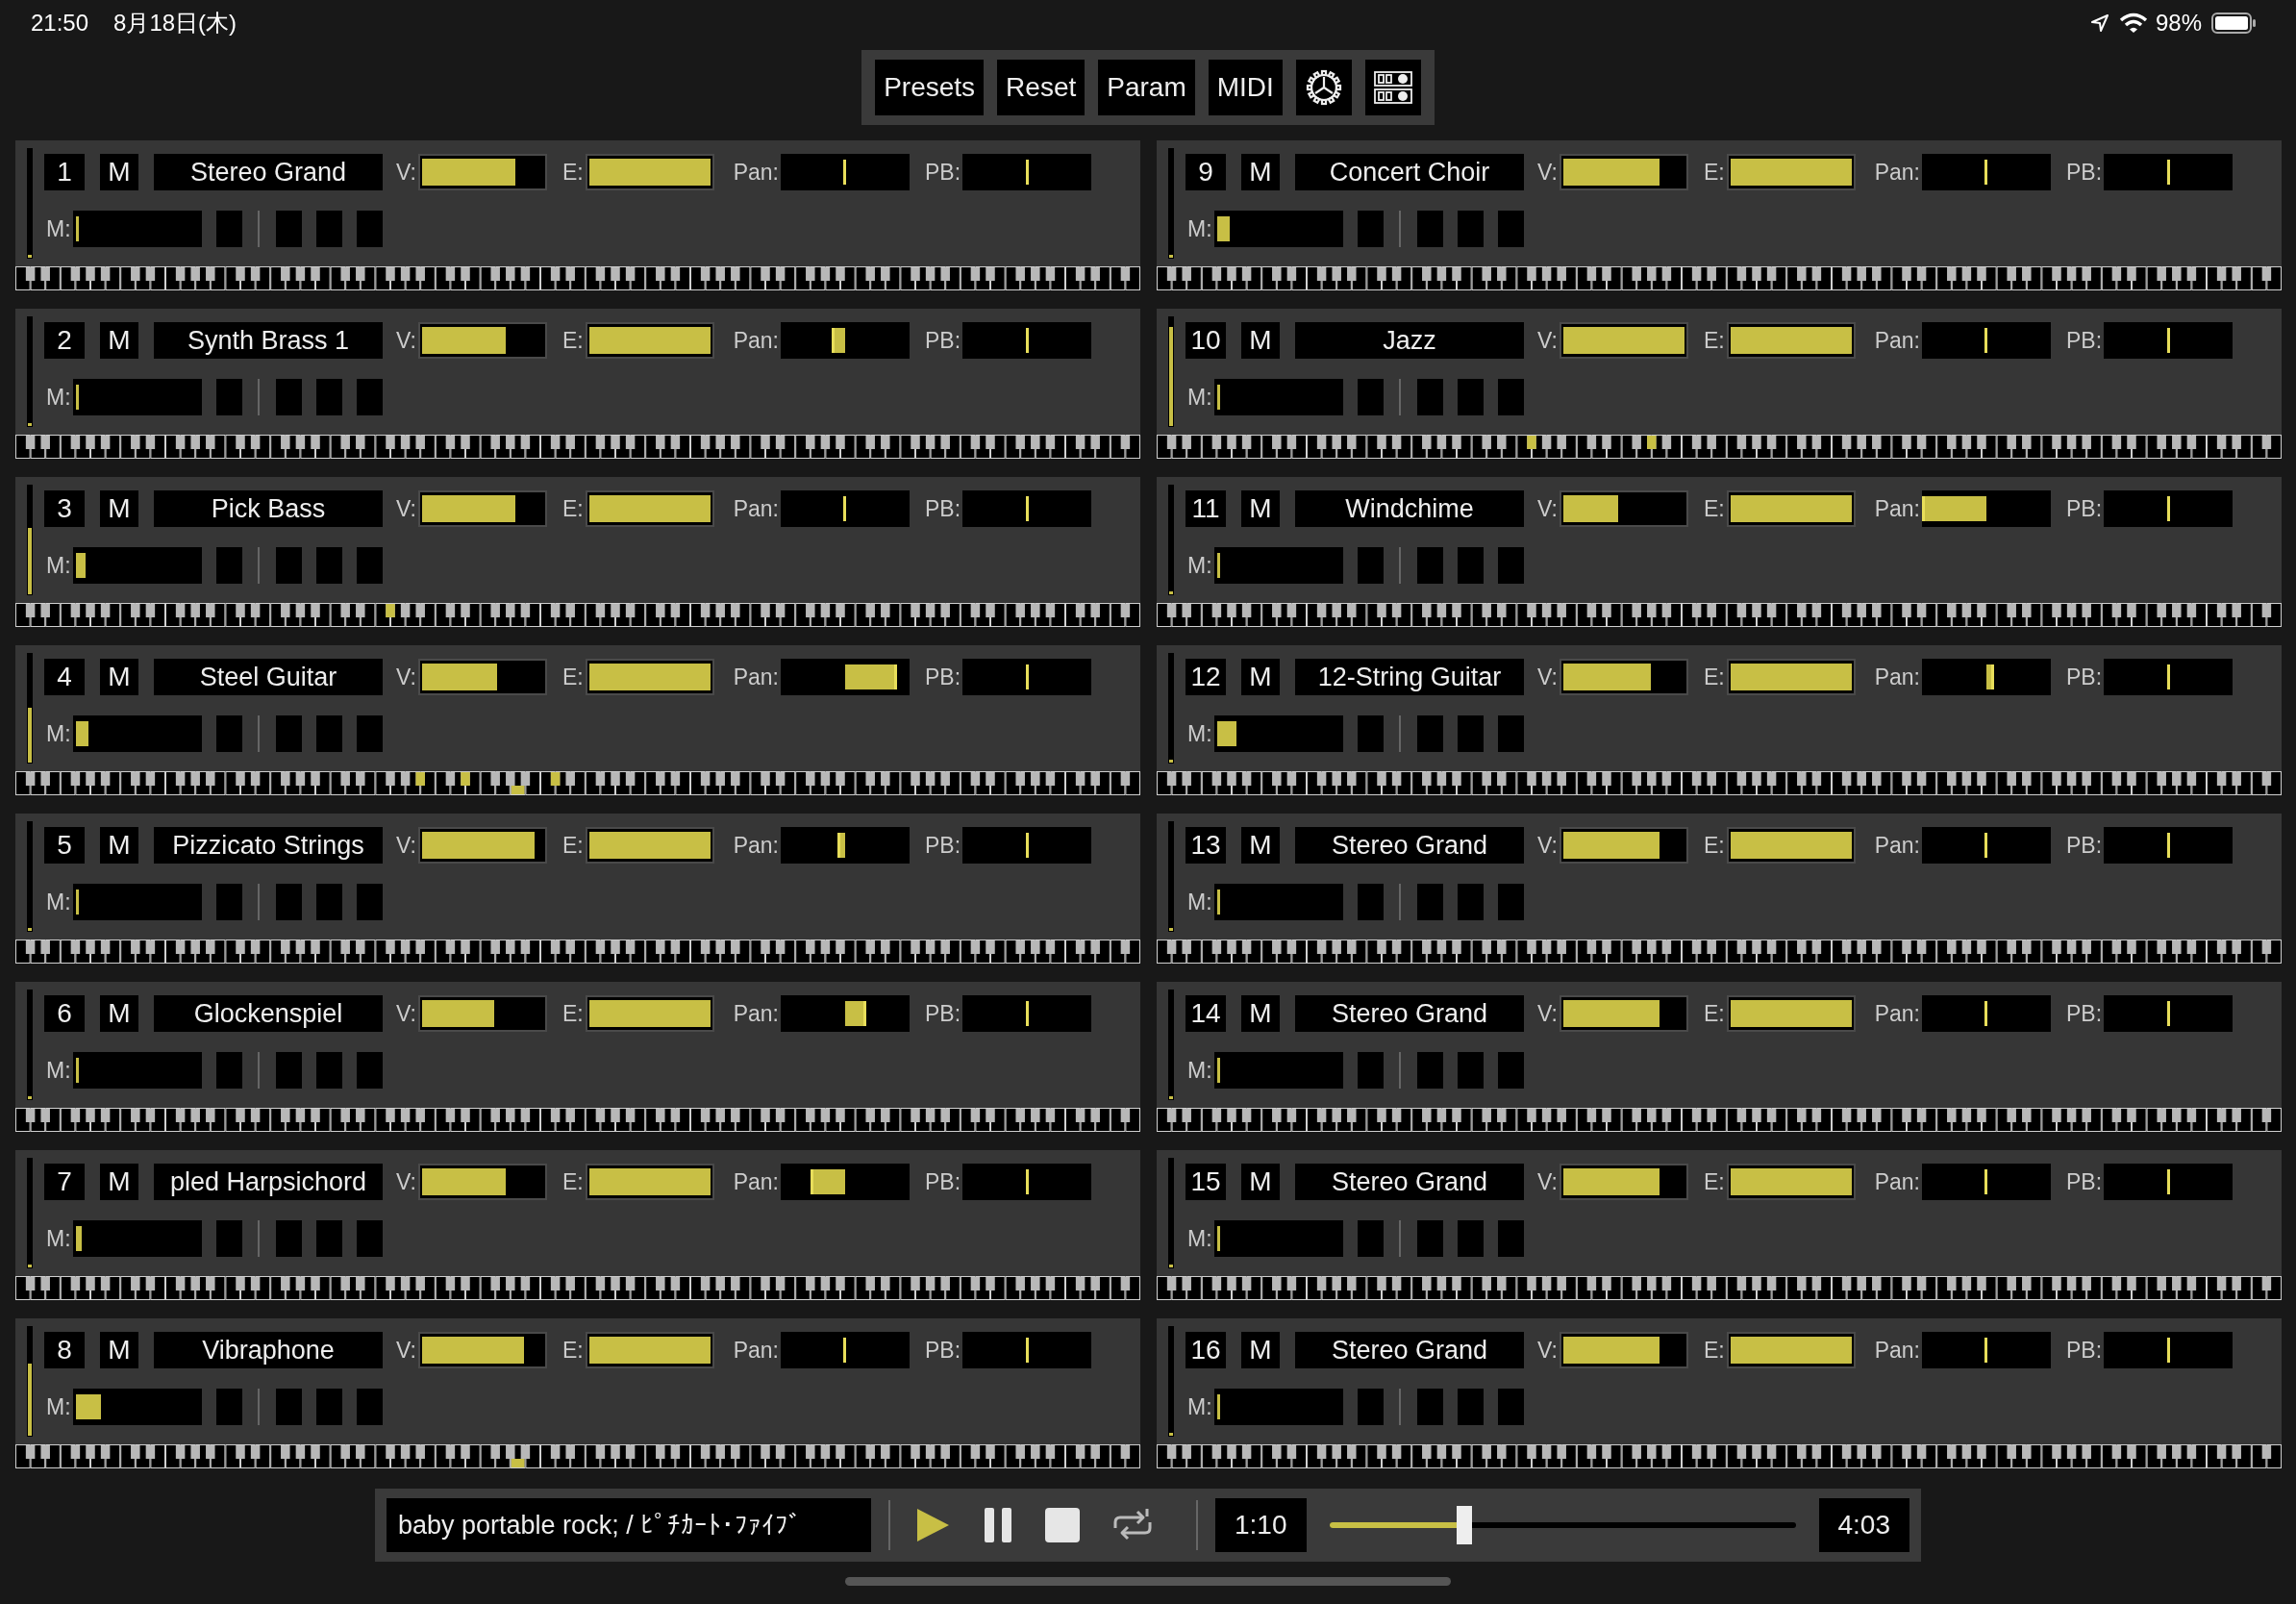  What do you see at coordinates (1409, 677) in the screenshot?
I see `instrument-name: 12-String Guitar` at bounding box center [1409, 677].